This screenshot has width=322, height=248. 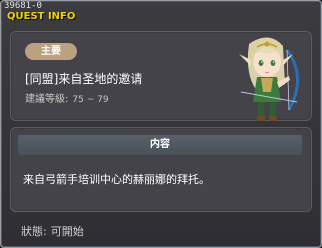 I want to click on archer-npc-icon, so click(x=269, y=79).